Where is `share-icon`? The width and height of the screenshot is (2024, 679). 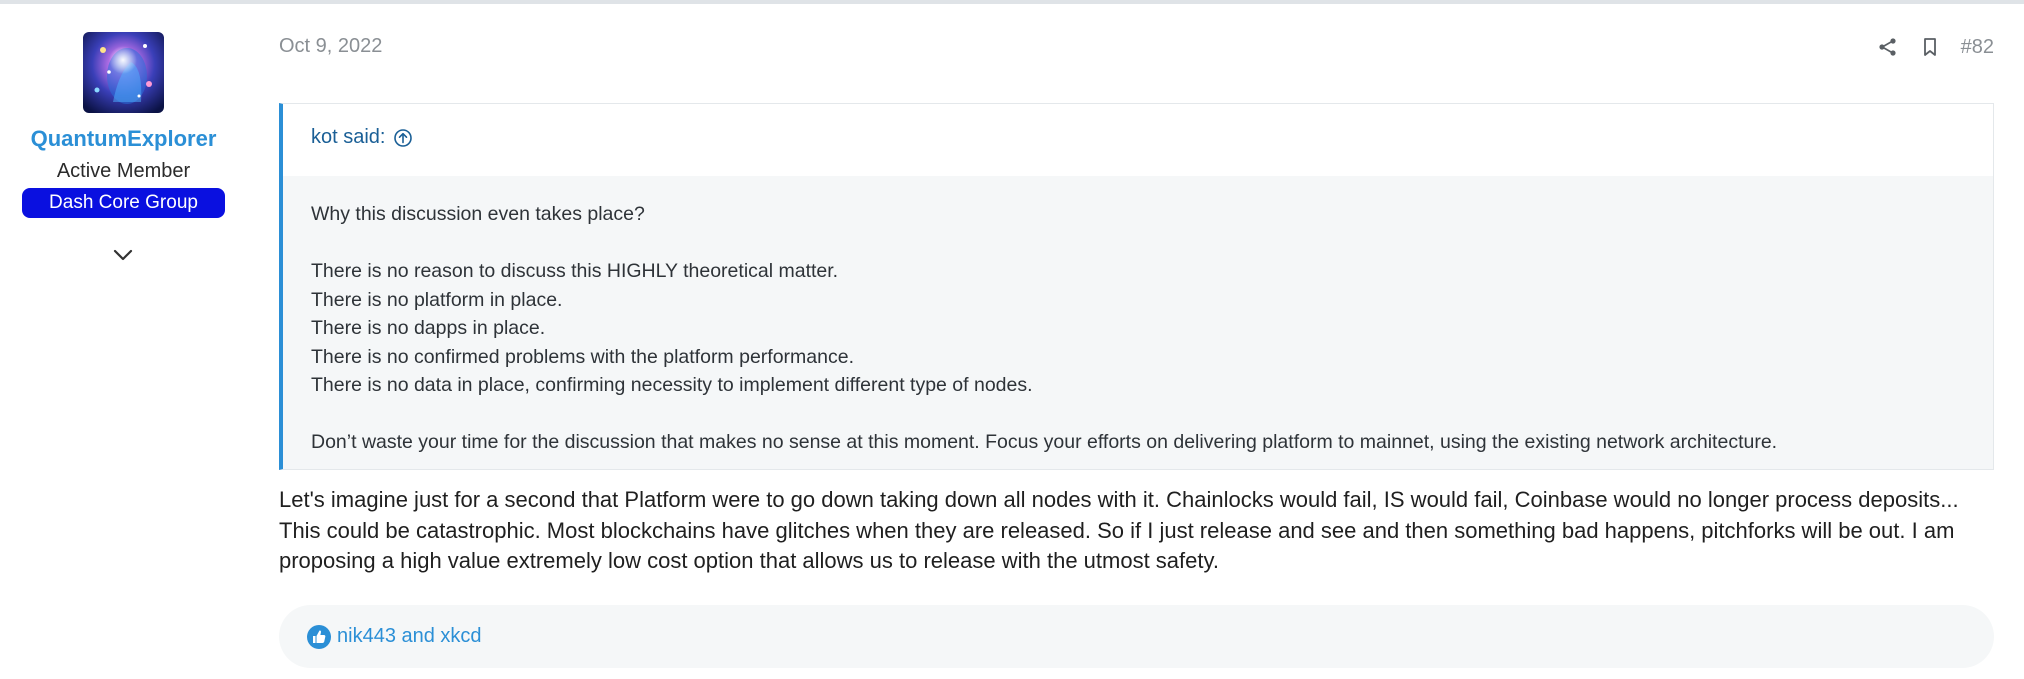
share-icon is located at coordinates (1888, 47).